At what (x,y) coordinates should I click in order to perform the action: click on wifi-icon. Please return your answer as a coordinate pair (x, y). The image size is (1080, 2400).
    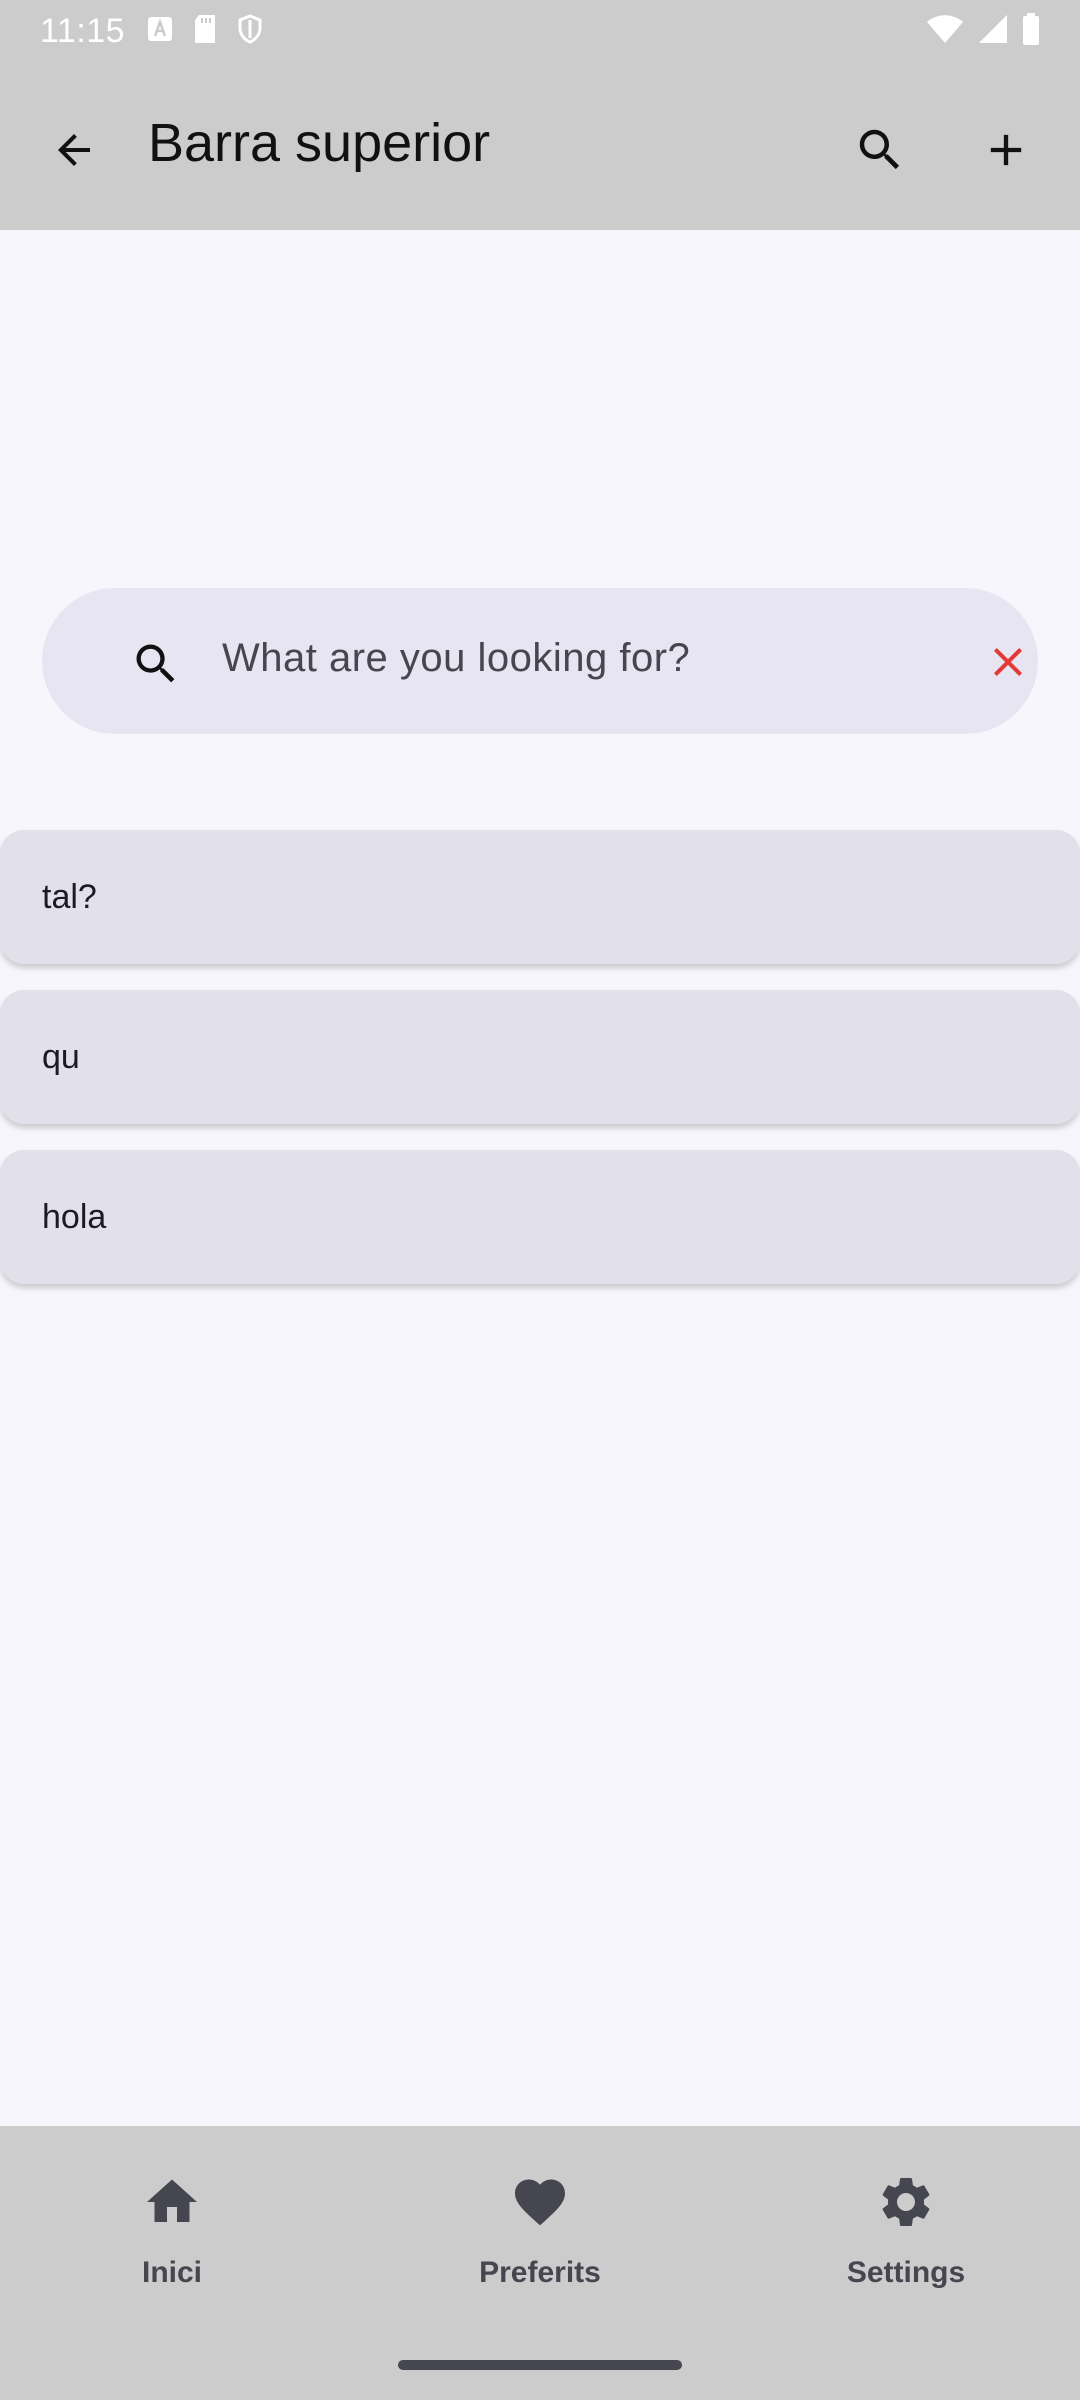
    Looking at the image, I should click on (945, 31).